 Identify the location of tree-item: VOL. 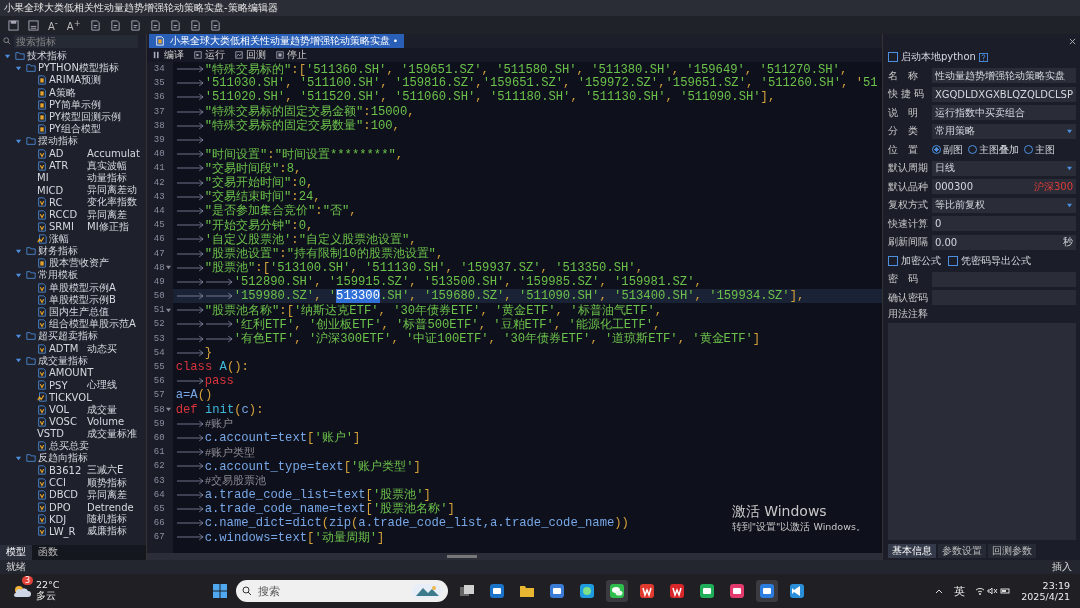
(66, 410).